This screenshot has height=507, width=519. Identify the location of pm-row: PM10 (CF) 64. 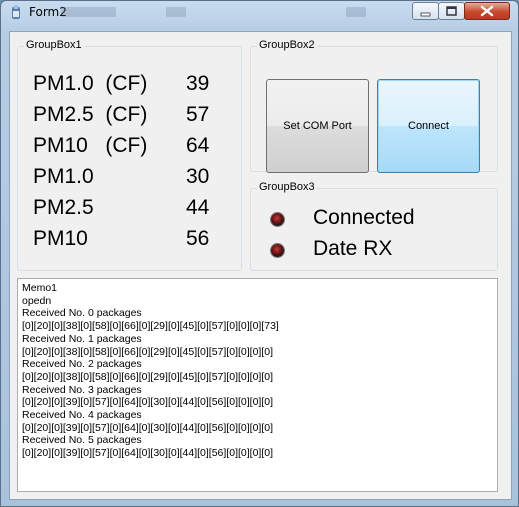
(133, 149).